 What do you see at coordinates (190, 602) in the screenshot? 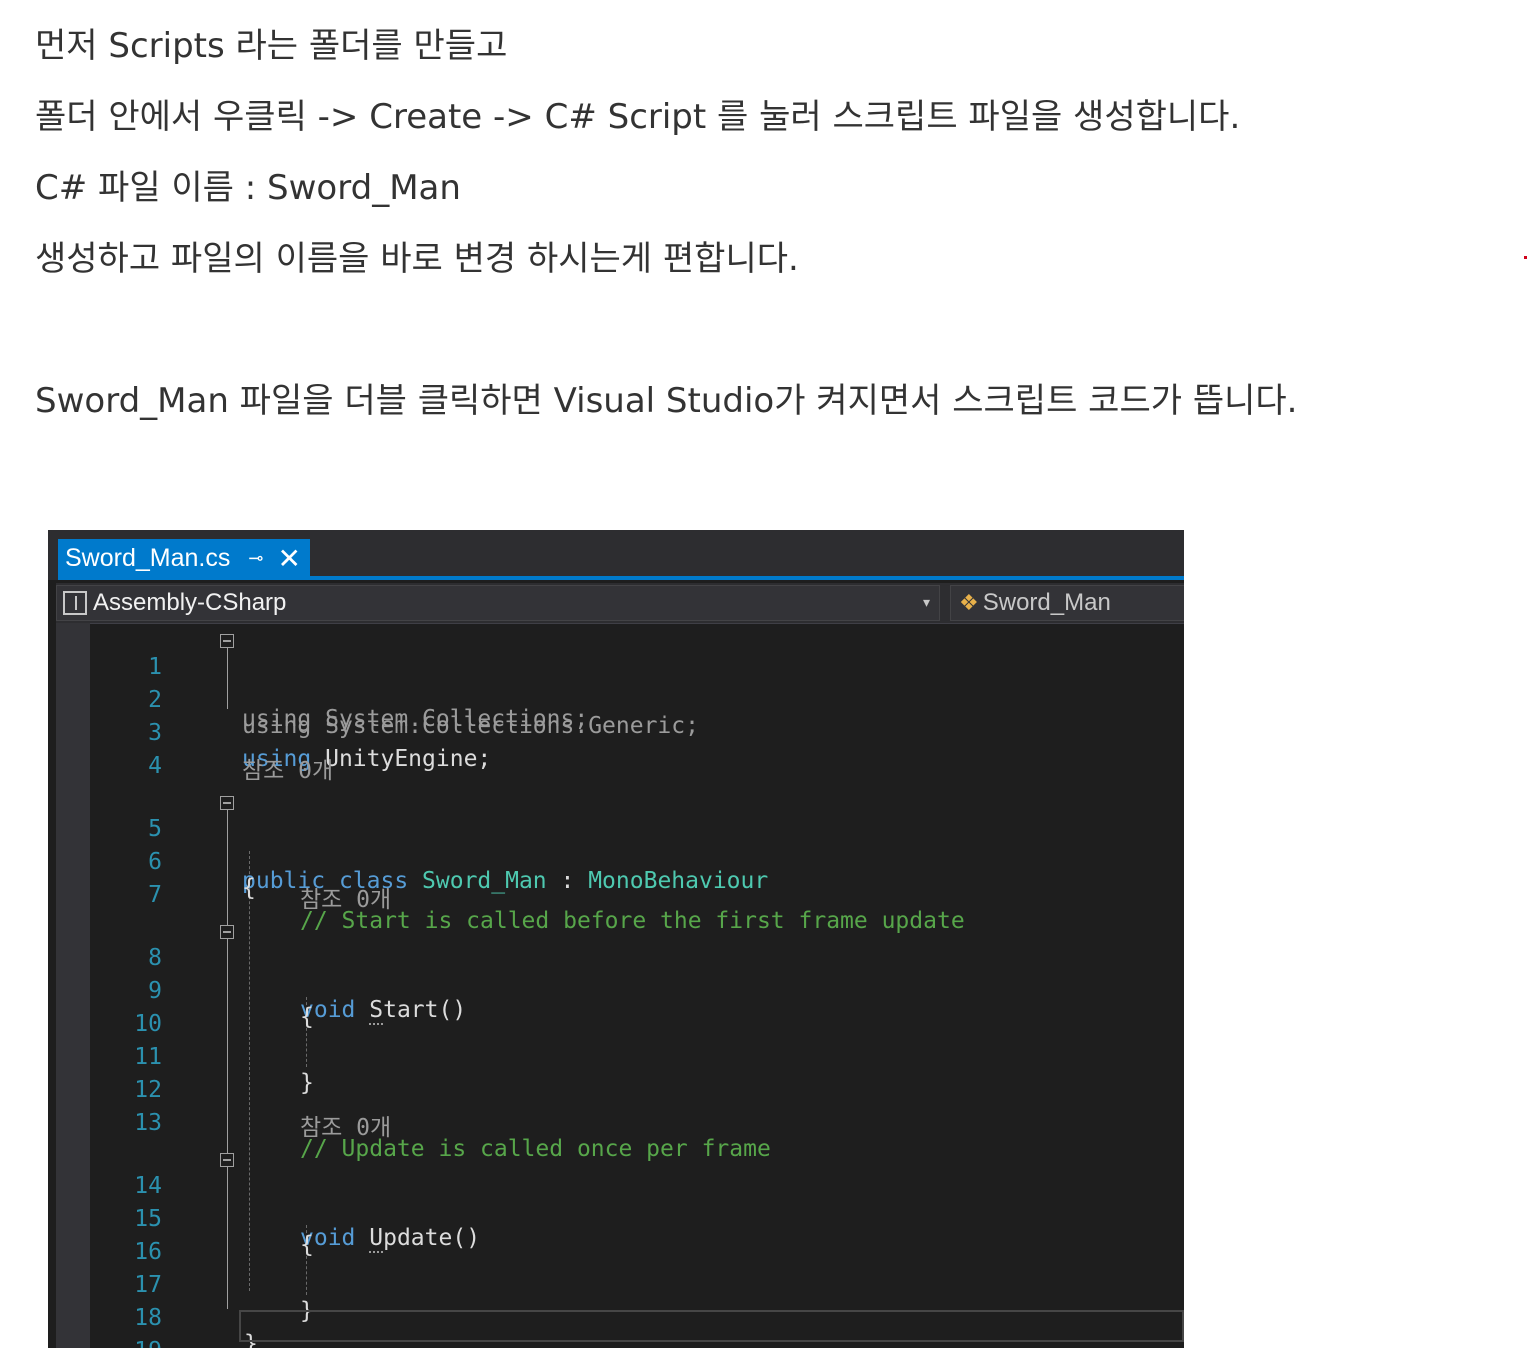
I see `project-name: Assembly-CSharp` at bounding box center [190, 602].